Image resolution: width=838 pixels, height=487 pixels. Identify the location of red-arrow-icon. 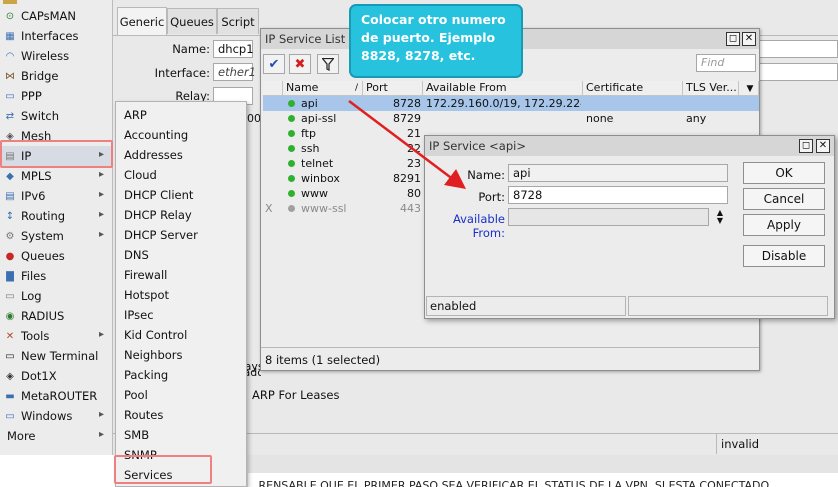
(407, 145).